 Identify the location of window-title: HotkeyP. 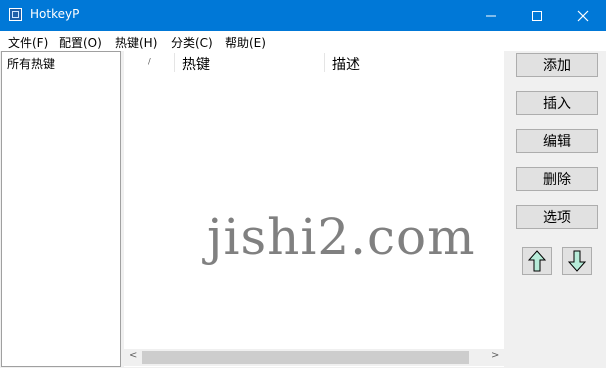
(55, 14).